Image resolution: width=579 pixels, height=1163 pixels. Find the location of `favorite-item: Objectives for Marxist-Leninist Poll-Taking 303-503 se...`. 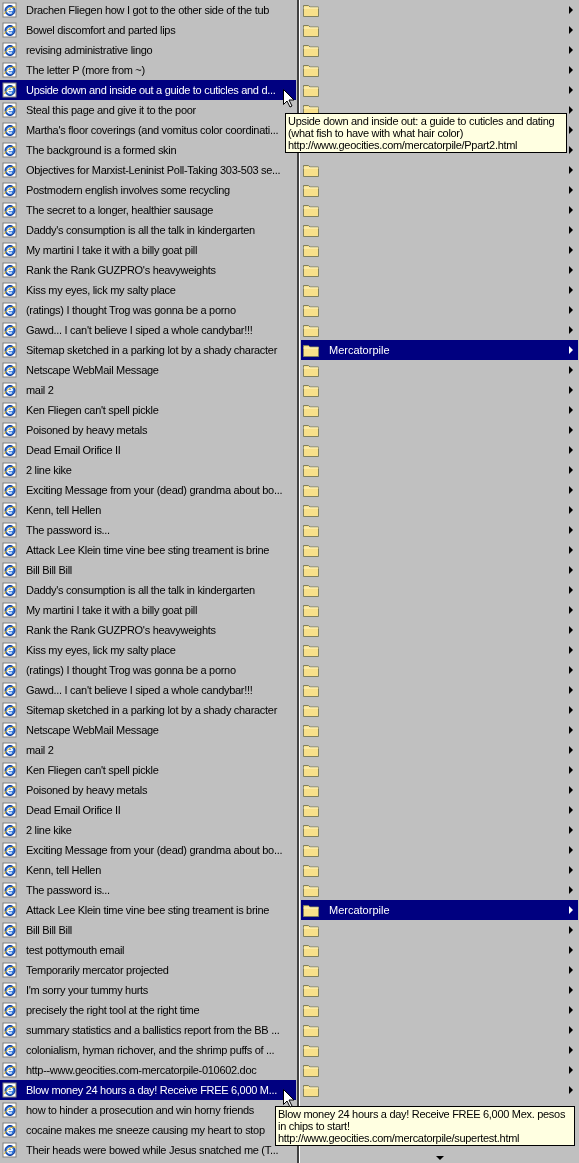

favorite-item: Objectives for Marxist-Leninist Poll-Taking 303-503 se... is located at coordinates (140, 170).